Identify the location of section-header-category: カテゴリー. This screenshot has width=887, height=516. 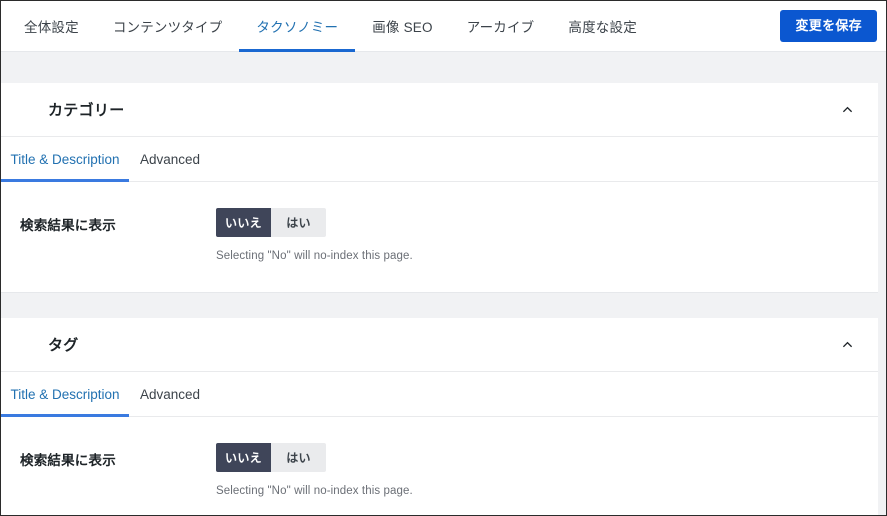
(439, 110).